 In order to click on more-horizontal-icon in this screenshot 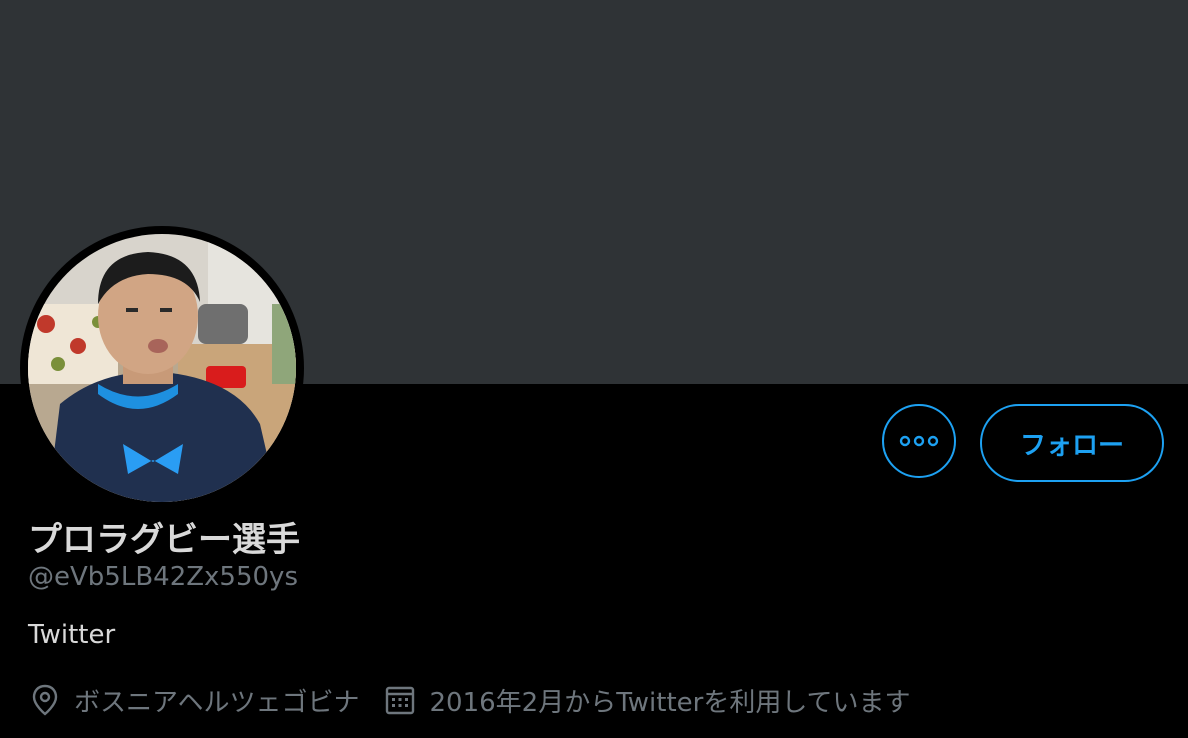, I will do `click(919, 441)`.